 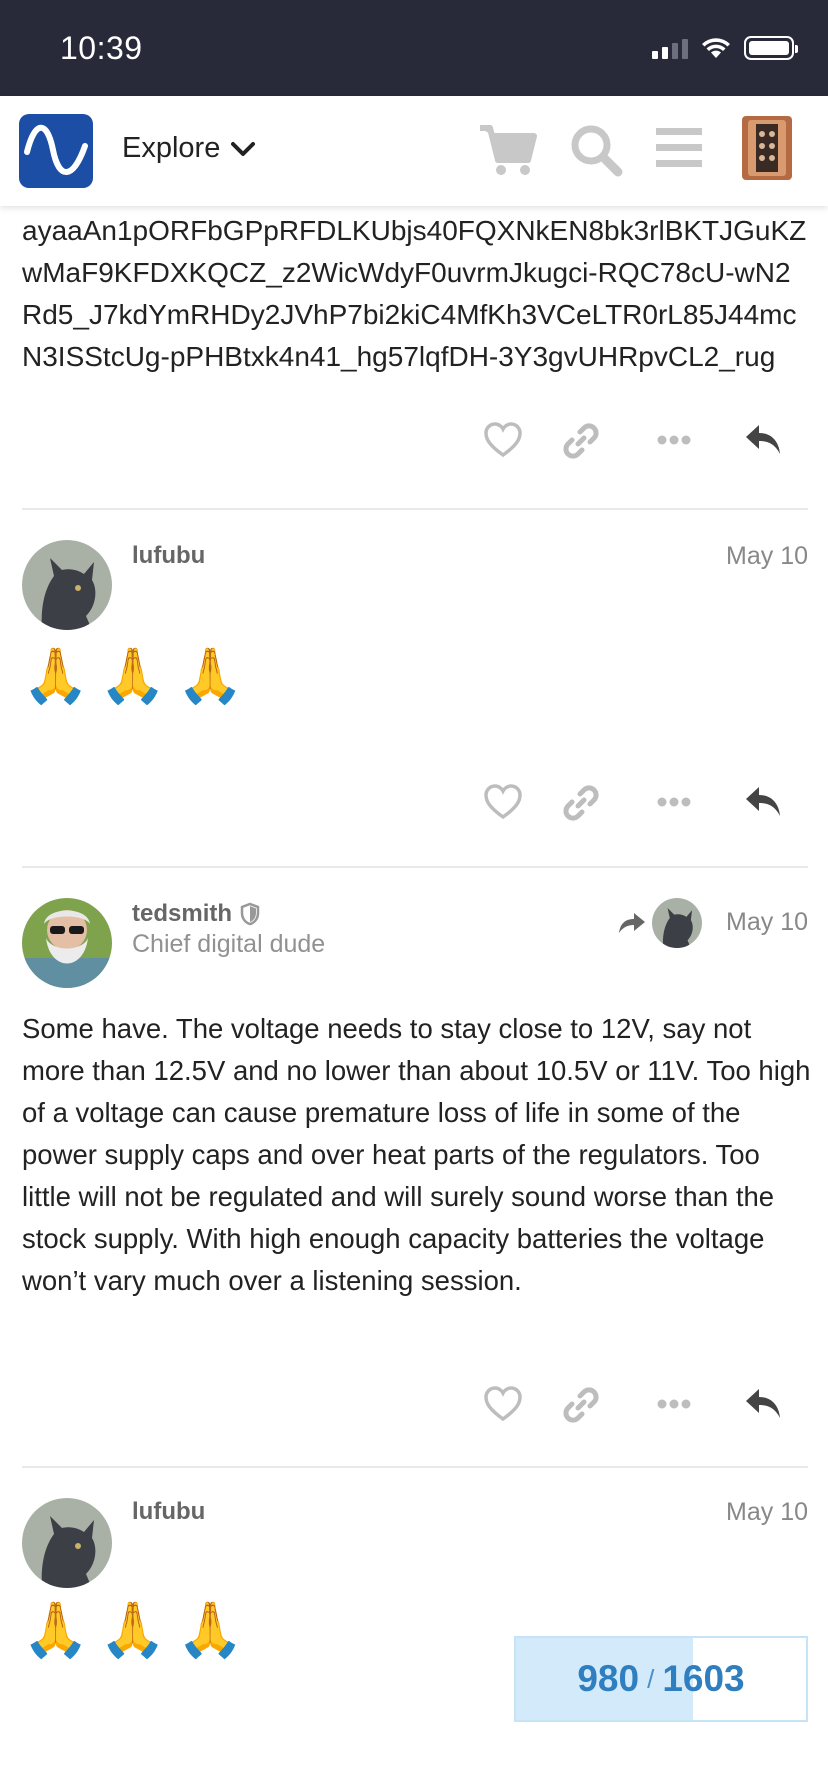 What do you see at coordinates (596, 150) in the screenshot?
I see `search-icon` at bounding box center [596, 150].